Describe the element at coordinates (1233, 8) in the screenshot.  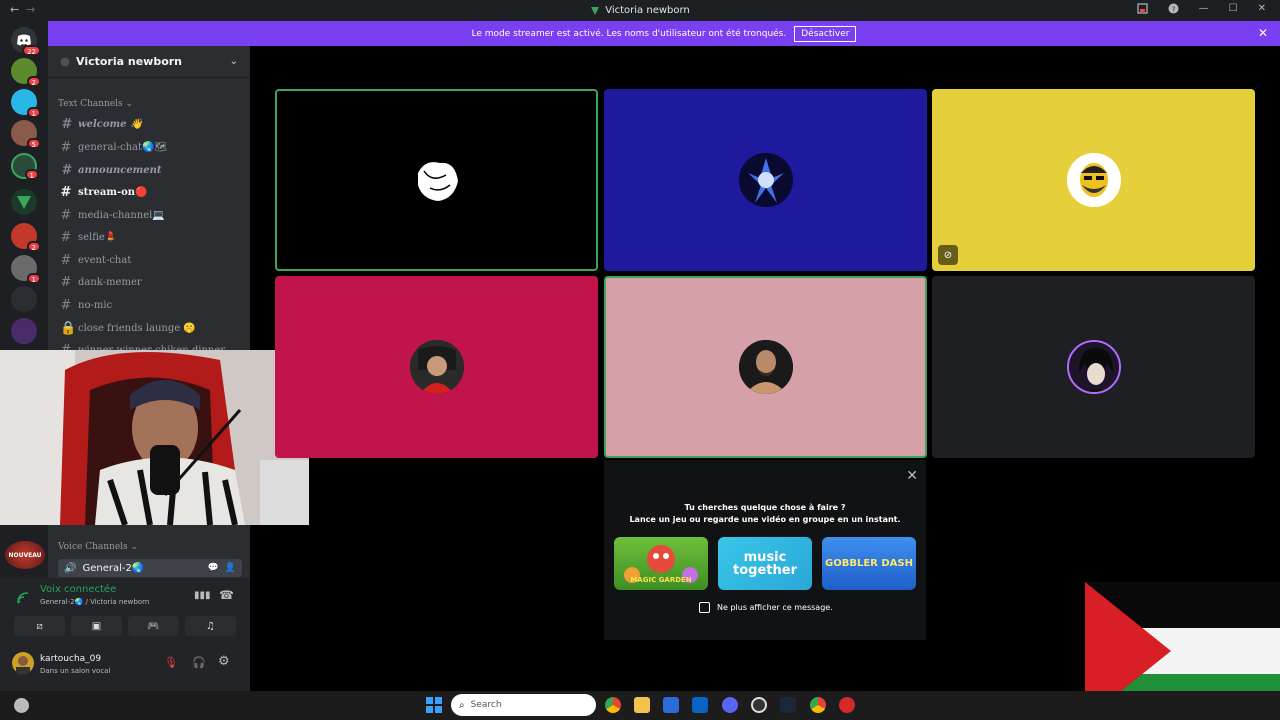
I see `maximize-icon: ☐` at that location.